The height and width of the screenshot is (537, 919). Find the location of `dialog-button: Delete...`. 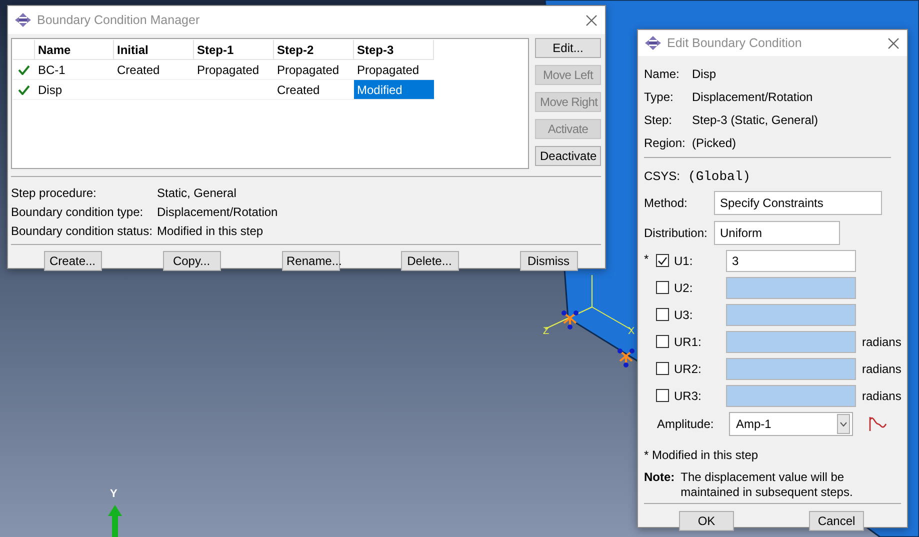

dialog-button: Delete... is located at coordinates (429, 261).